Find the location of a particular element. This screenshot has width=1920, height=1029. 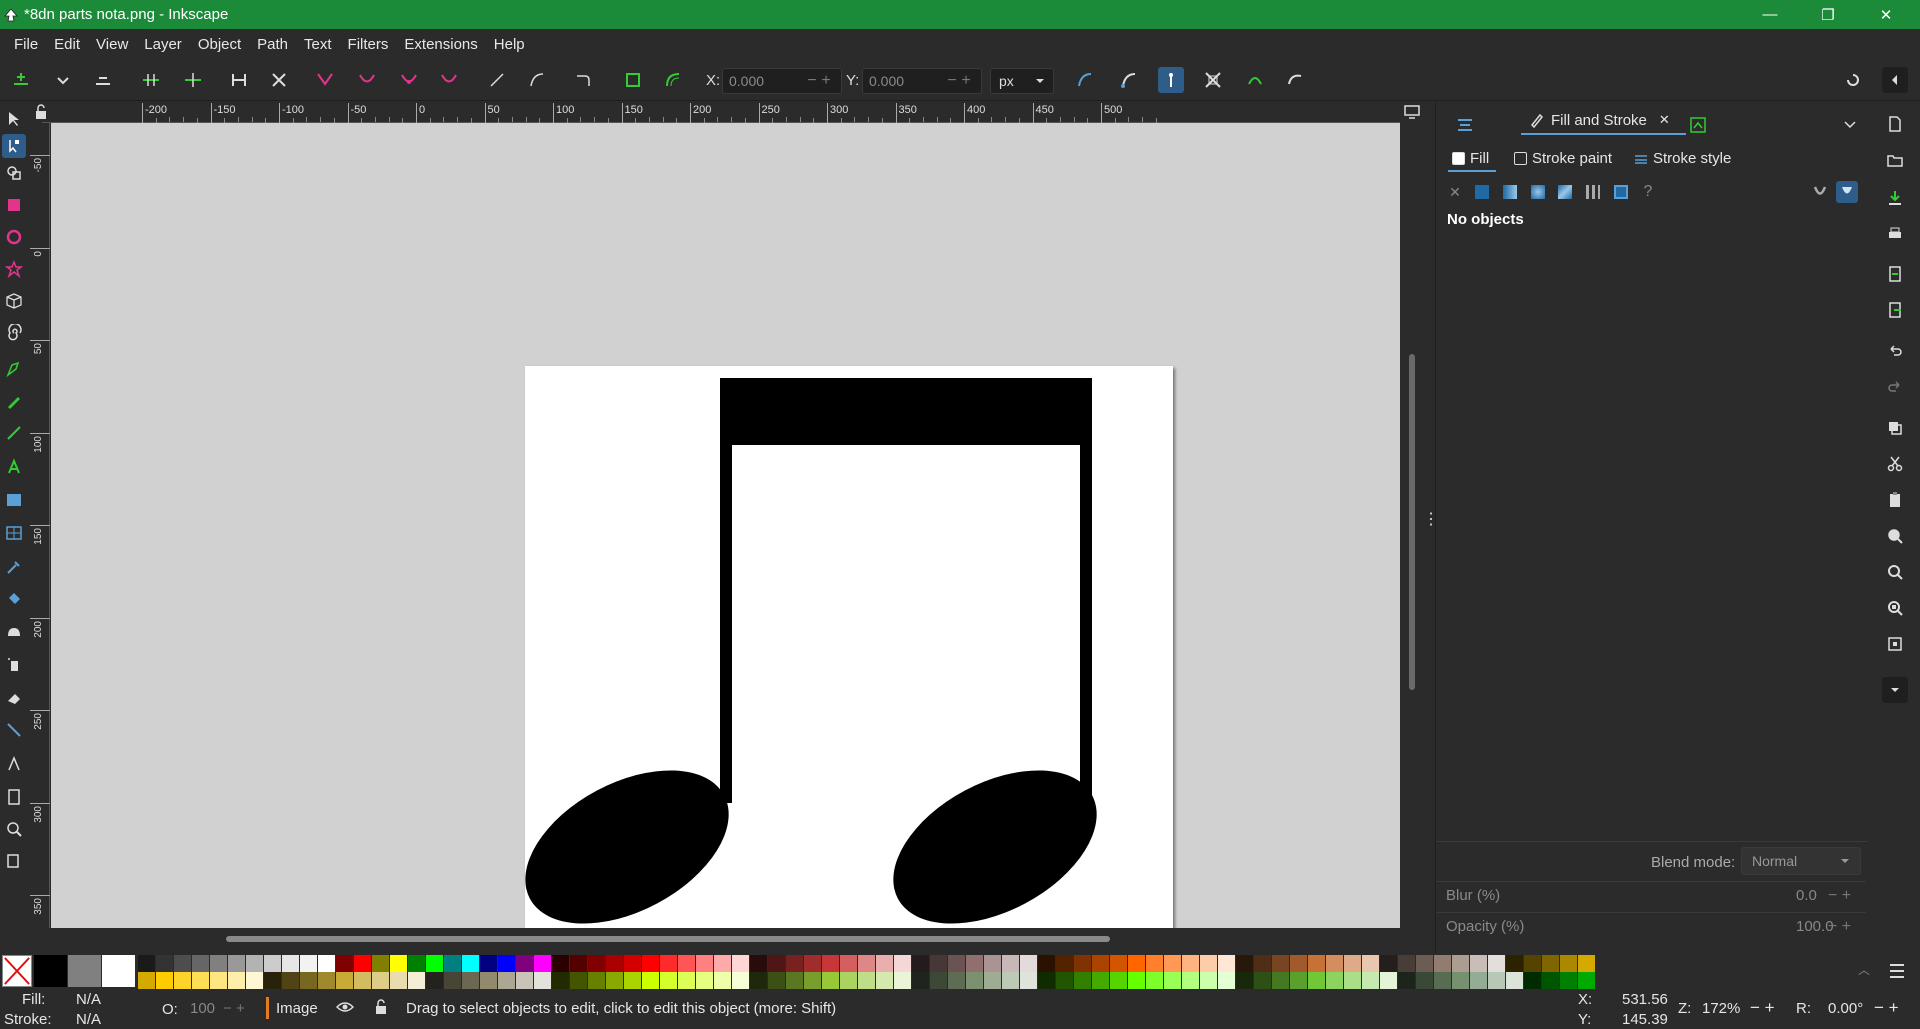

eraser-tool is located at coordinates (14, 698).